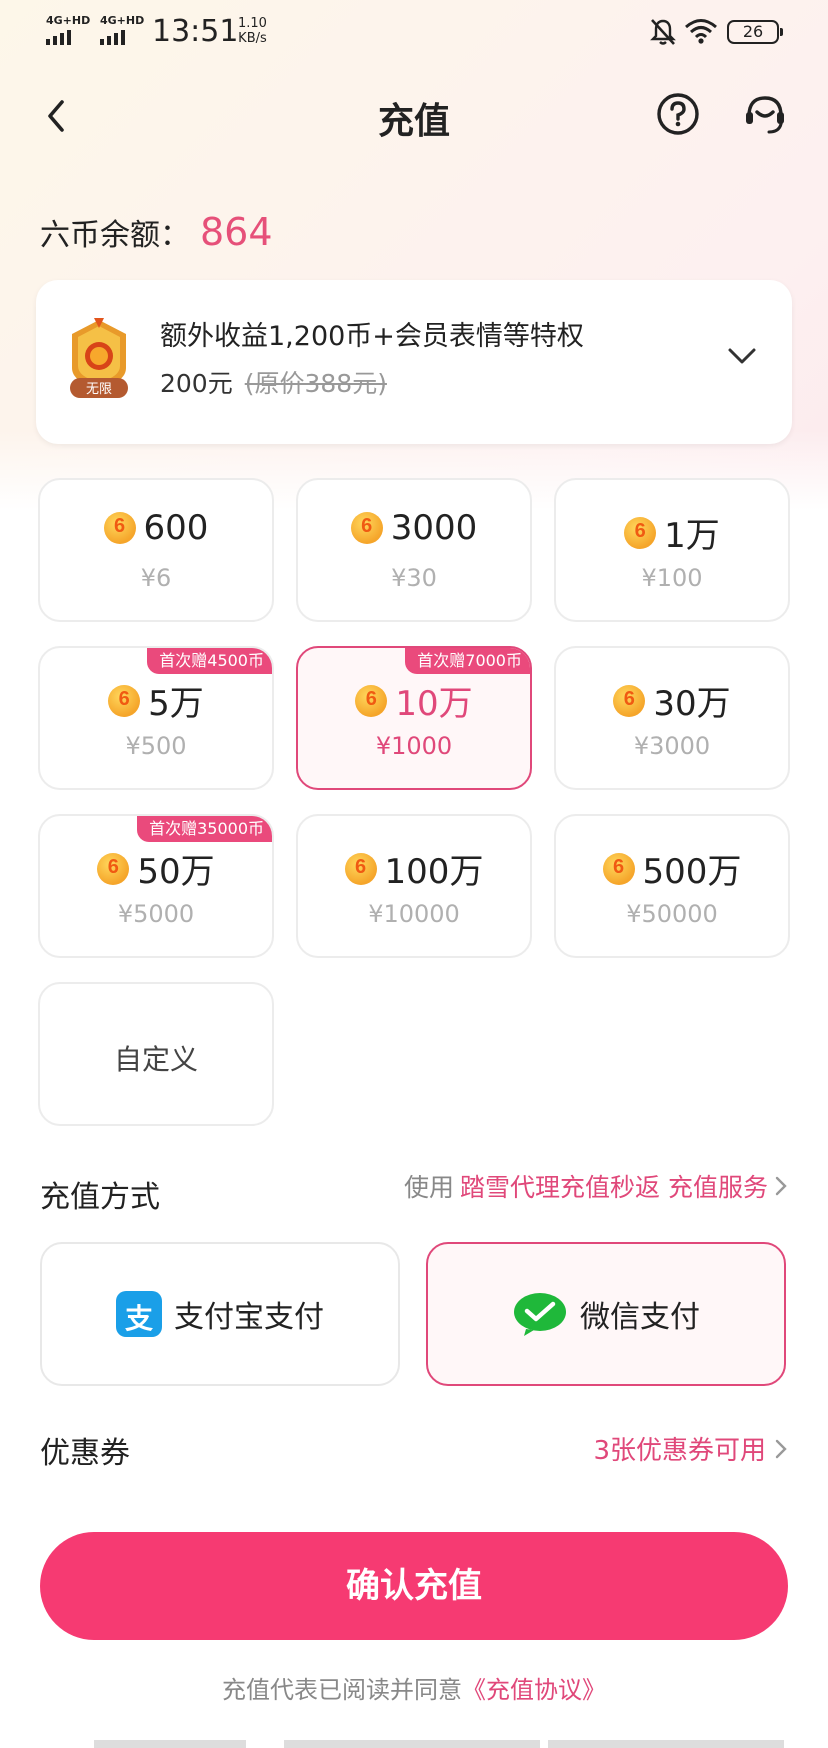 Image resolution: width=828 pixels, height=1748 pixels. I want to click on wechat-pay-option: 微信支付, so click(606, 1314).